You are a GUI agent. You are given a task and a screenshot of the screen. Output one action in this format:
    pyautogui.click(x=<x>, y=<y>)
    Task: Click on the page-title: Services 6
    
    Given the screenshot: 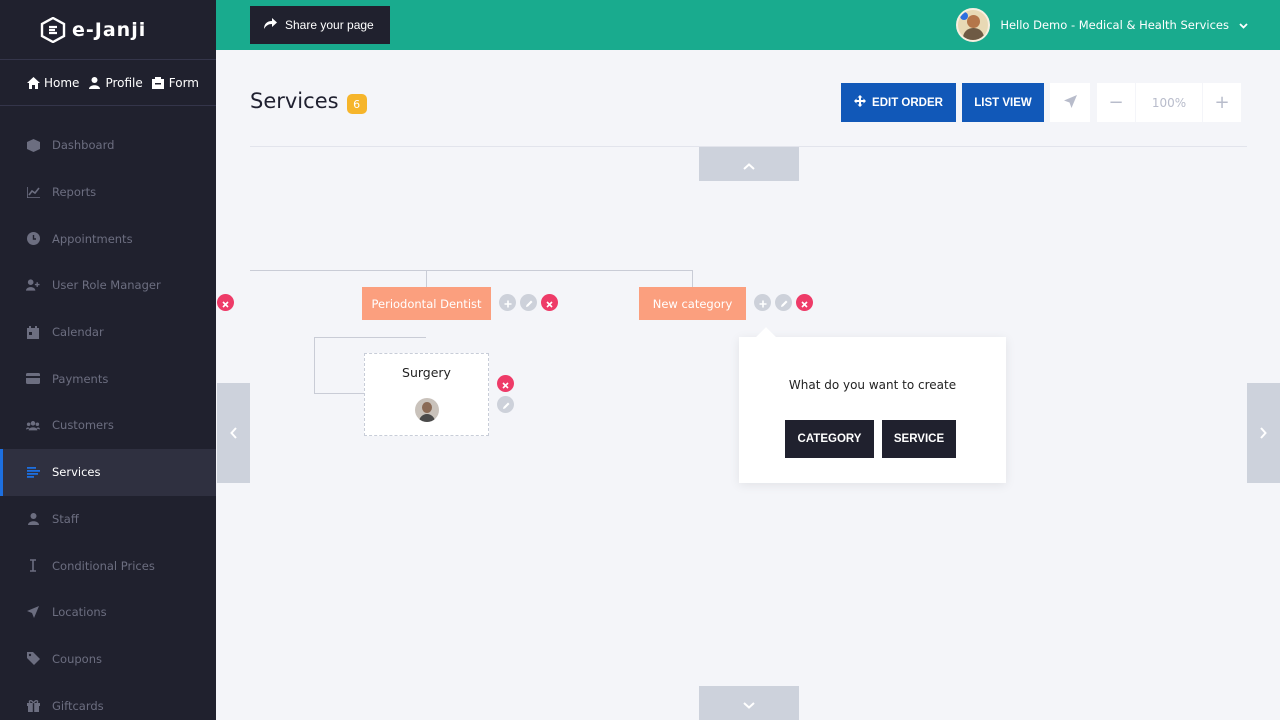 What is the action you would take?
    pyautogui.click(x=308, y=101)
    